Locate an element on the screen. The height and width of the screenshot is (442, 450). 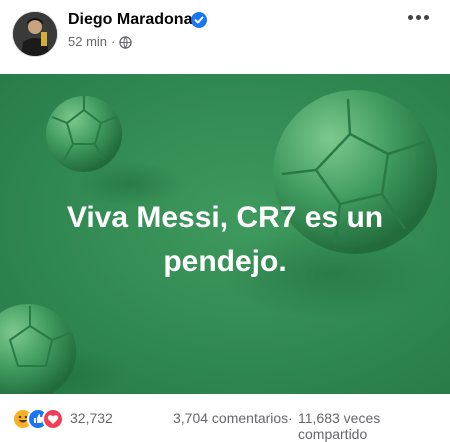
shares-count: 11,683 veces compartido is located at coordinates (374, 426).